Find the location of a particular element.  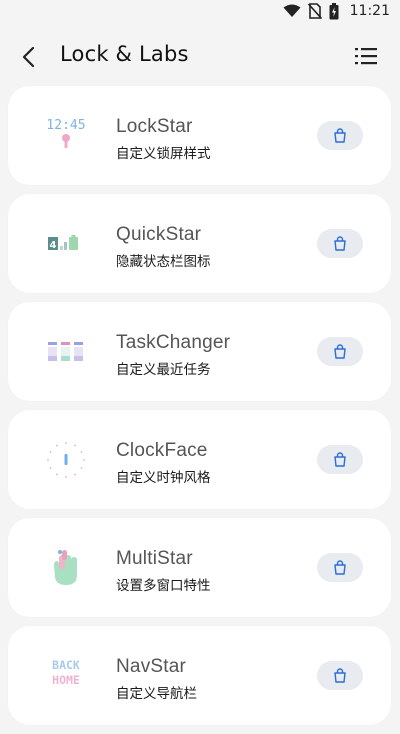

quickstar-icon: 4 is located at coordinates (66, 244).